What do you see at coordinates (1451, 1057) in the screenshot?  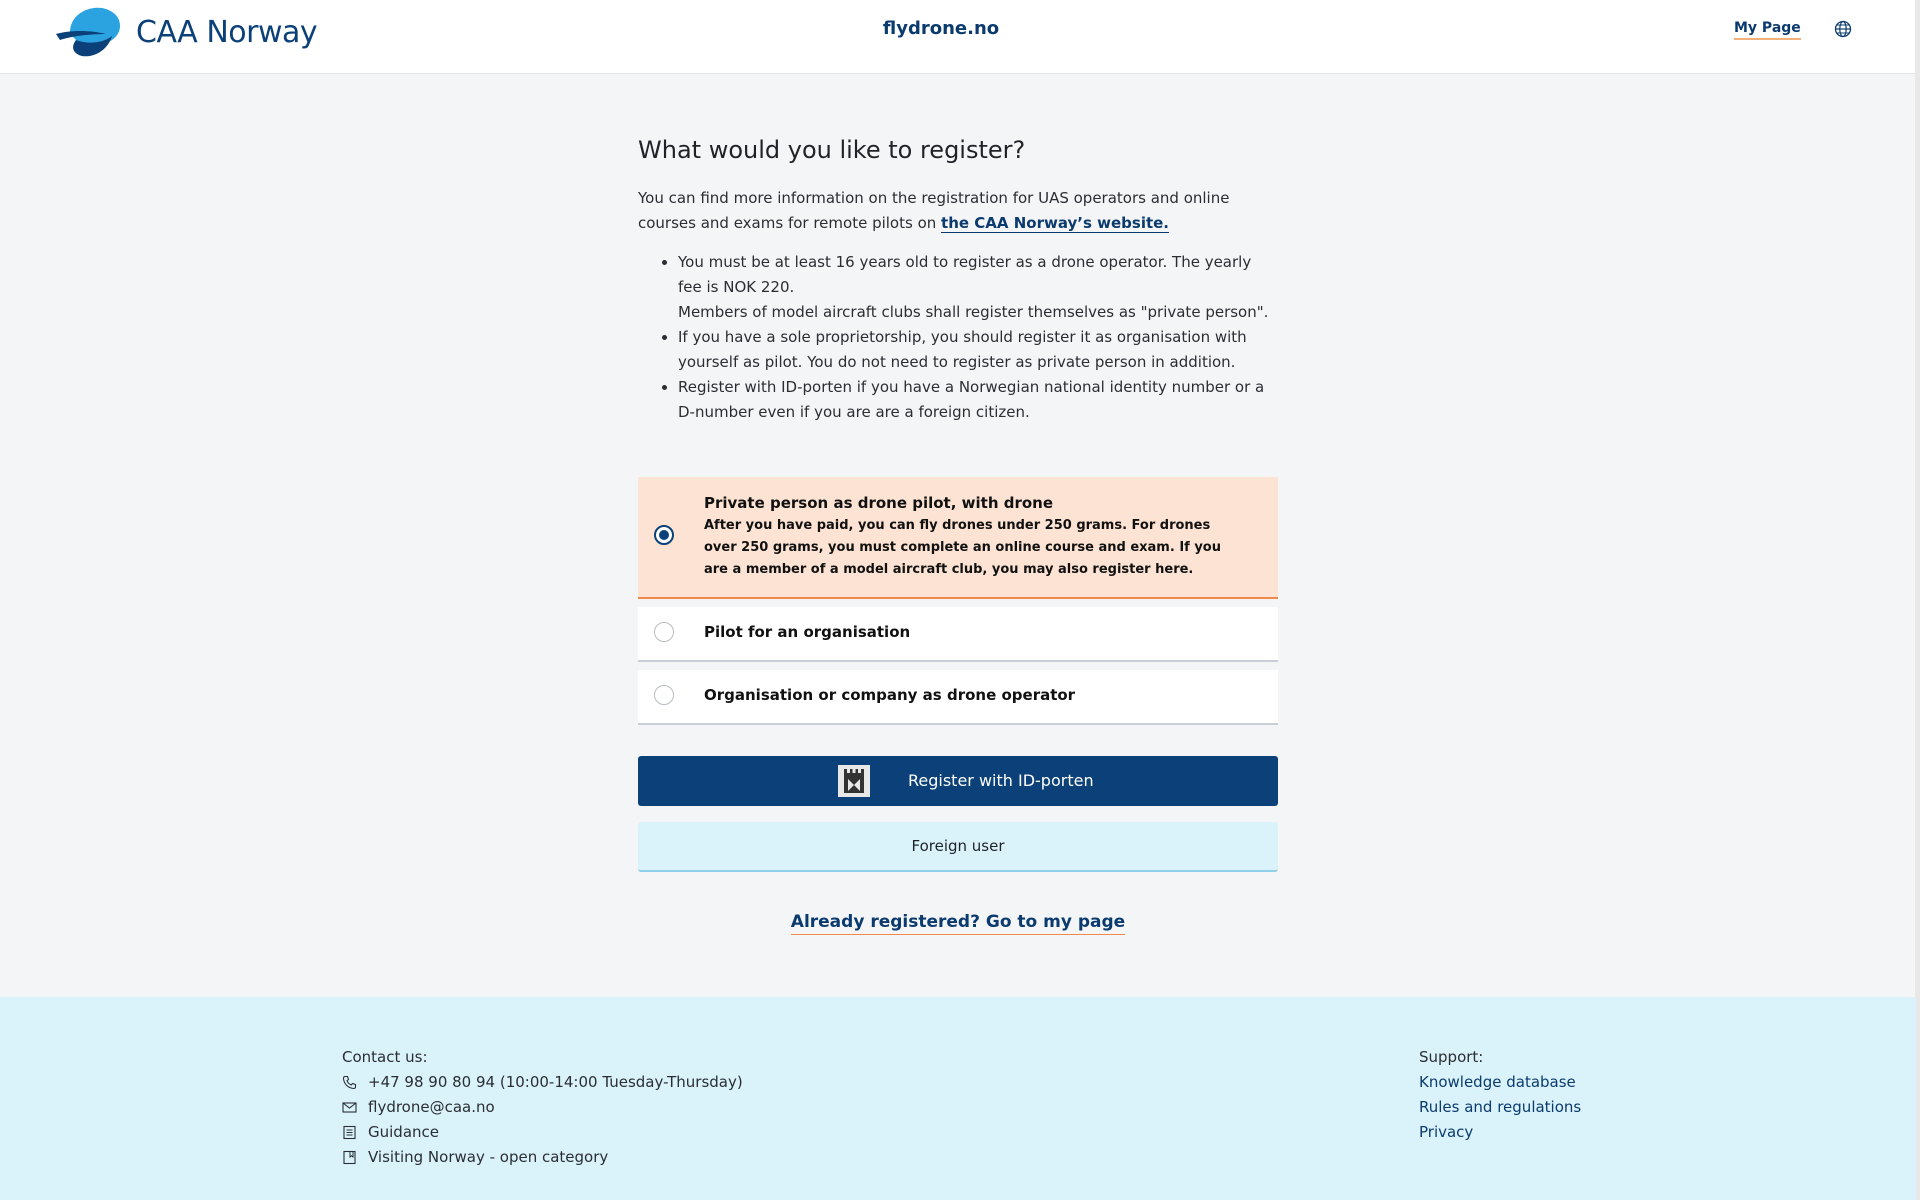 I see `support-heading: Support:` at bounding box center [1451, 1057].